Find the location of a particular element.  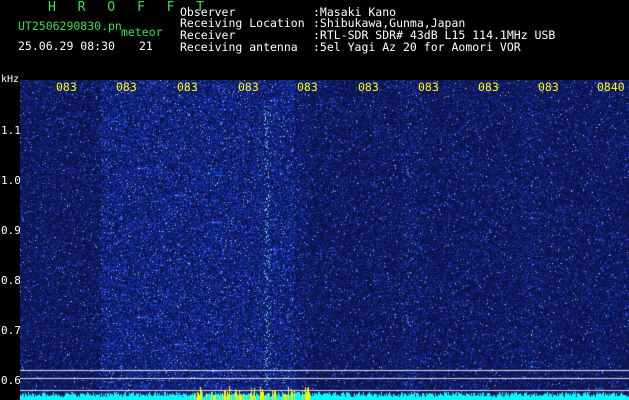

y-axis-label: 0.9 is located at coordinates (11, 230).